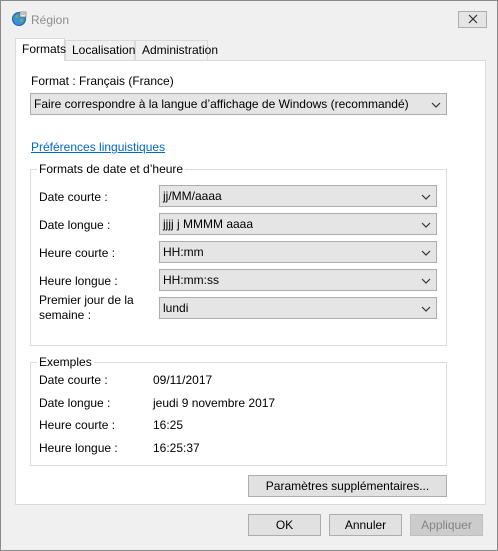 This screenshot has height=551, width=498. I want to click on tab-administration: Administration, so click(176, 50).